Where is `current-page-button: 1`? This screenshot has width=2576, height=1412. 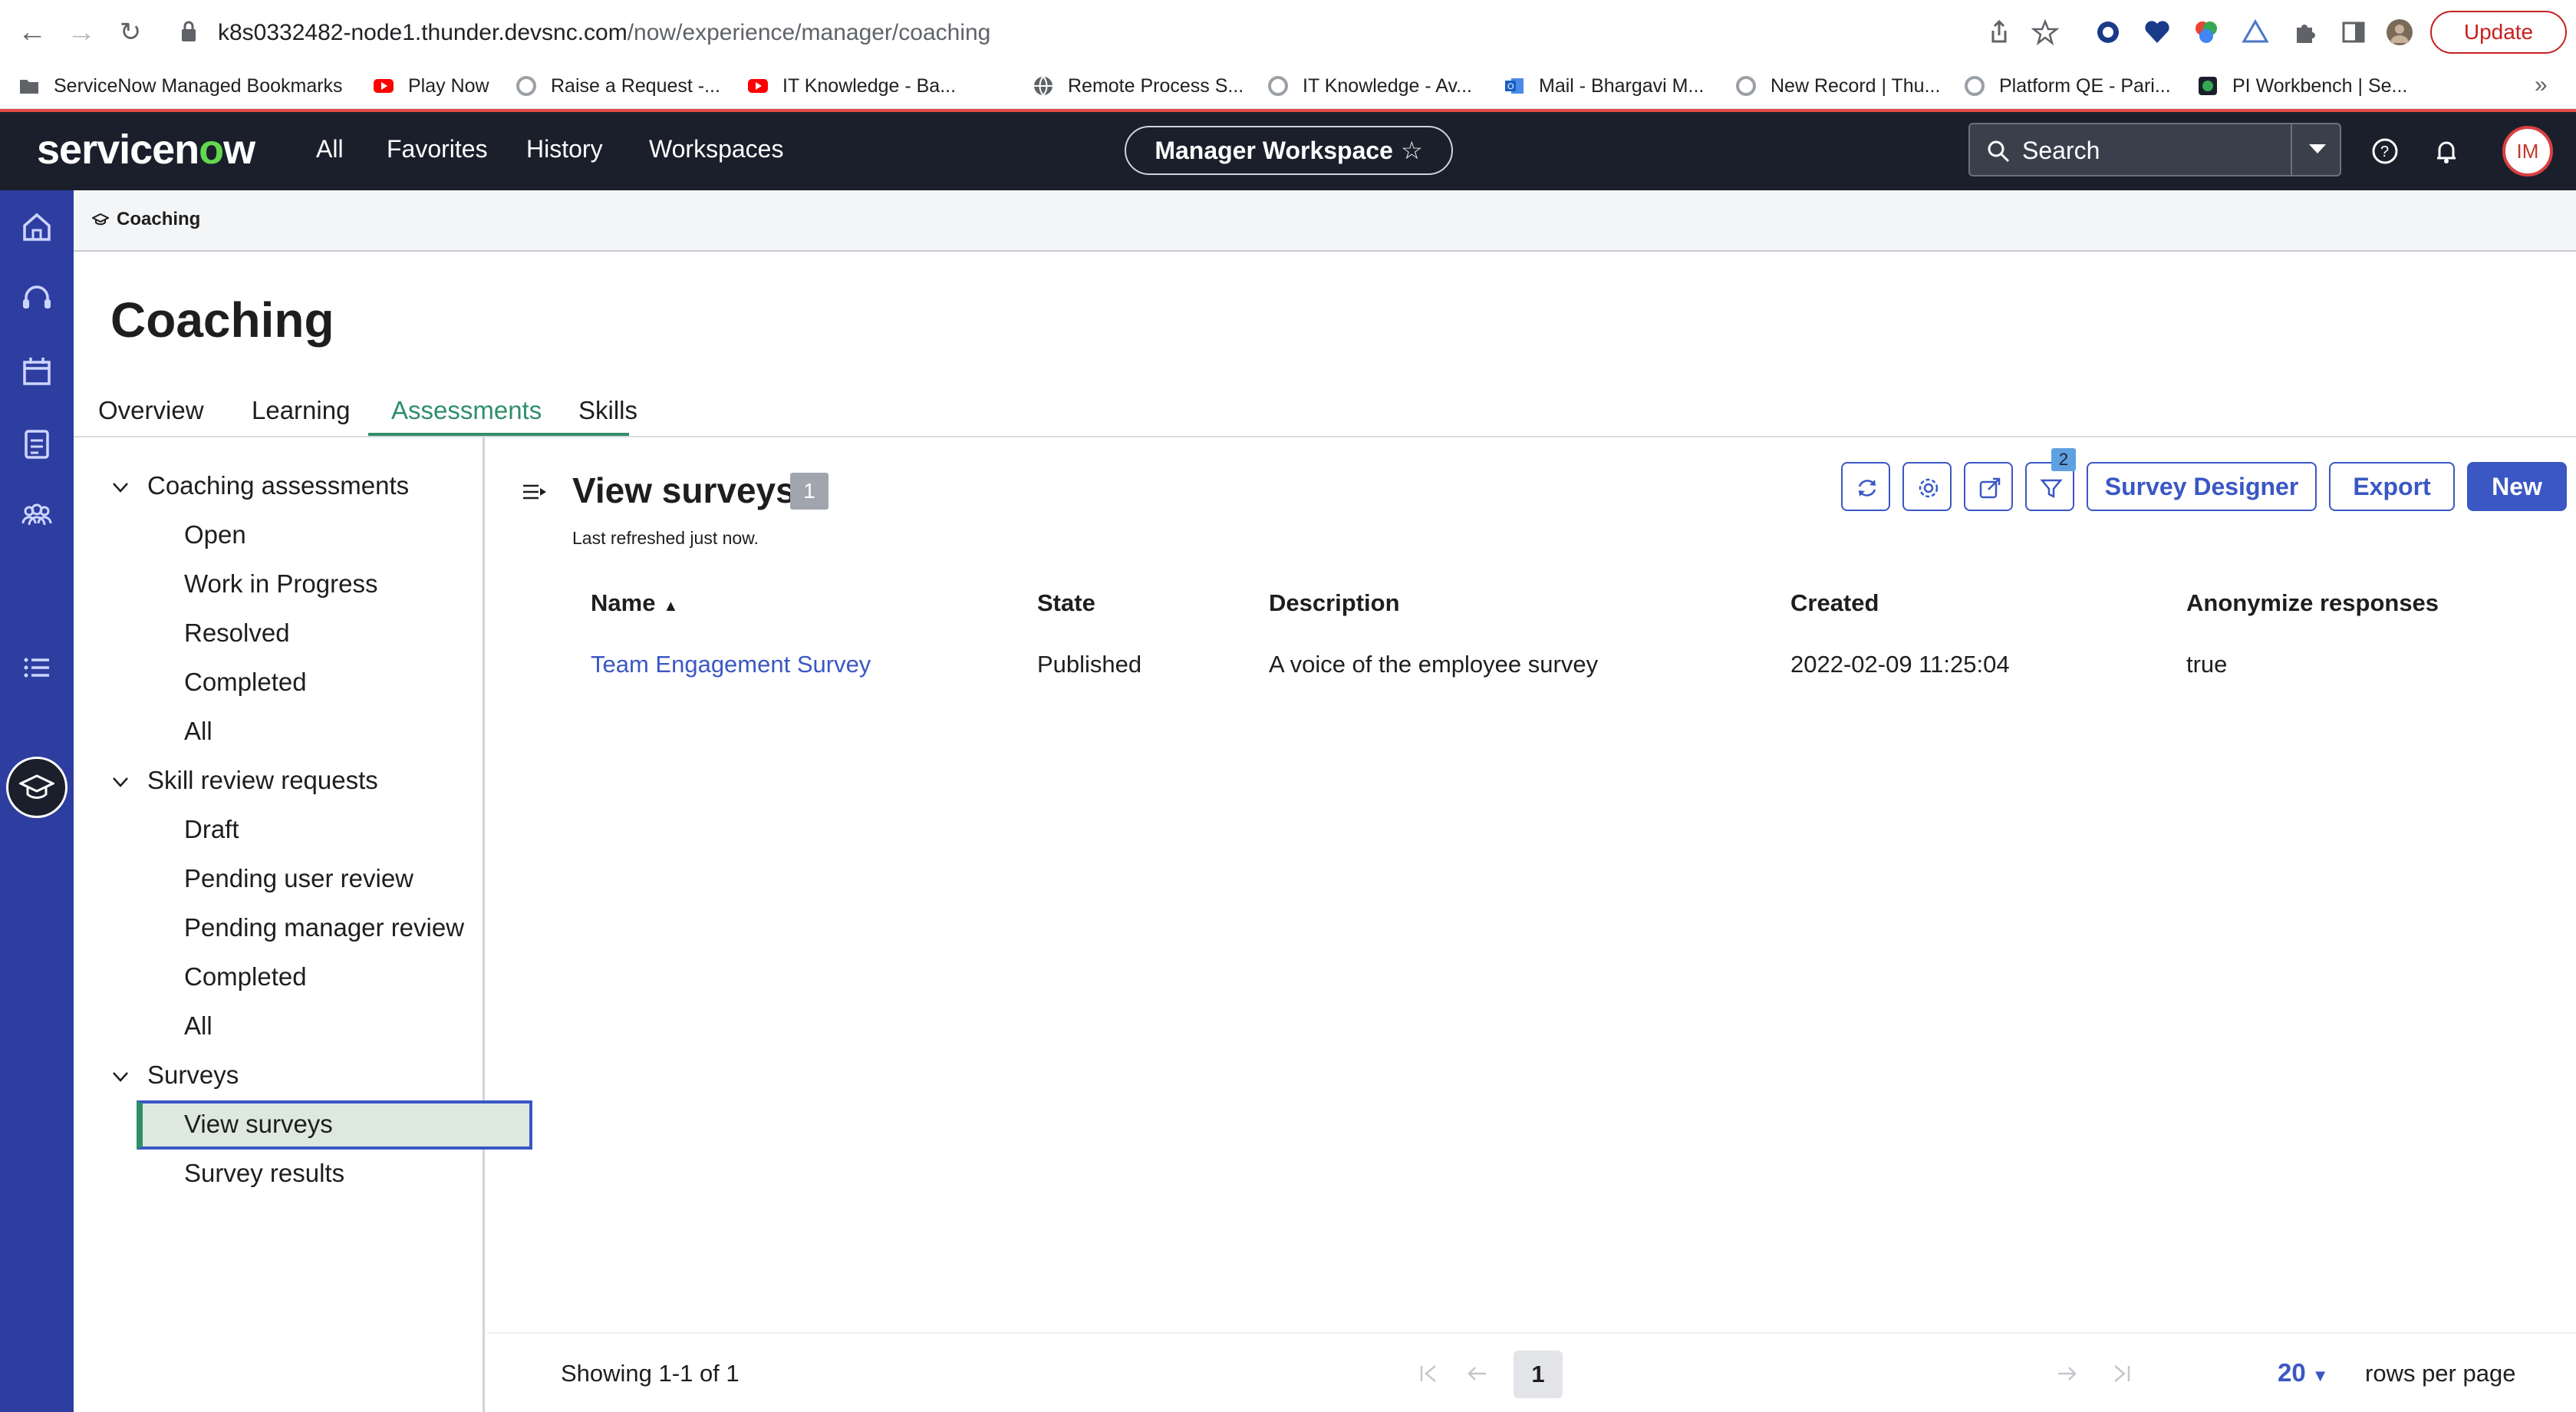 current-page-button: 1 is located at coordinates (1538, 1374).